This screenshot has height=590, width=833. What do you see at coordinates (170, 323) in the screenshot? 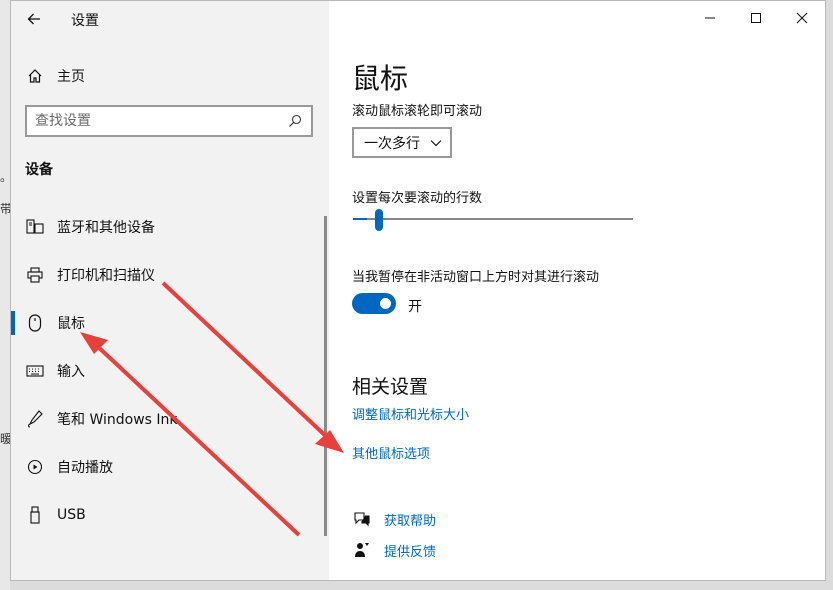
I see `sidebar-item-mouse: 鼠标` at bounding box center [170, 323].